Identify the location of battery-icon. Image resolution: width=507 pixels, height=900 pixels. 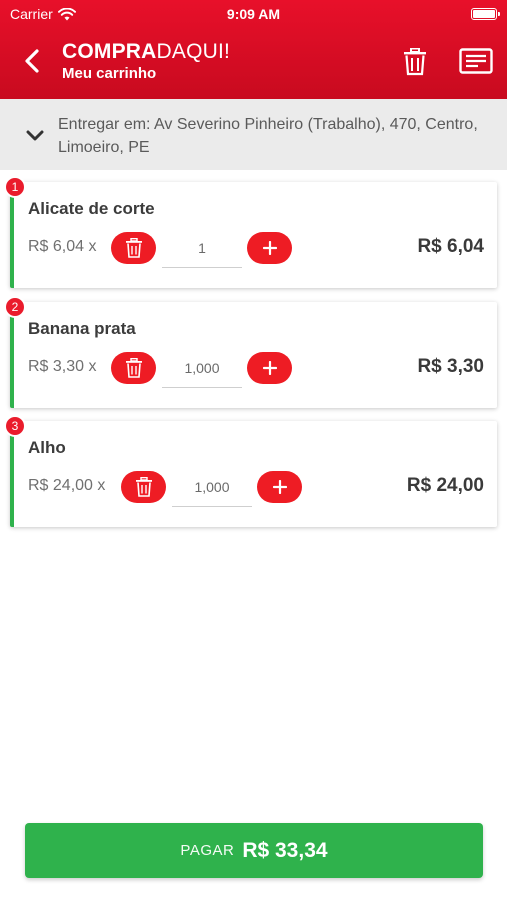
(485, 14).